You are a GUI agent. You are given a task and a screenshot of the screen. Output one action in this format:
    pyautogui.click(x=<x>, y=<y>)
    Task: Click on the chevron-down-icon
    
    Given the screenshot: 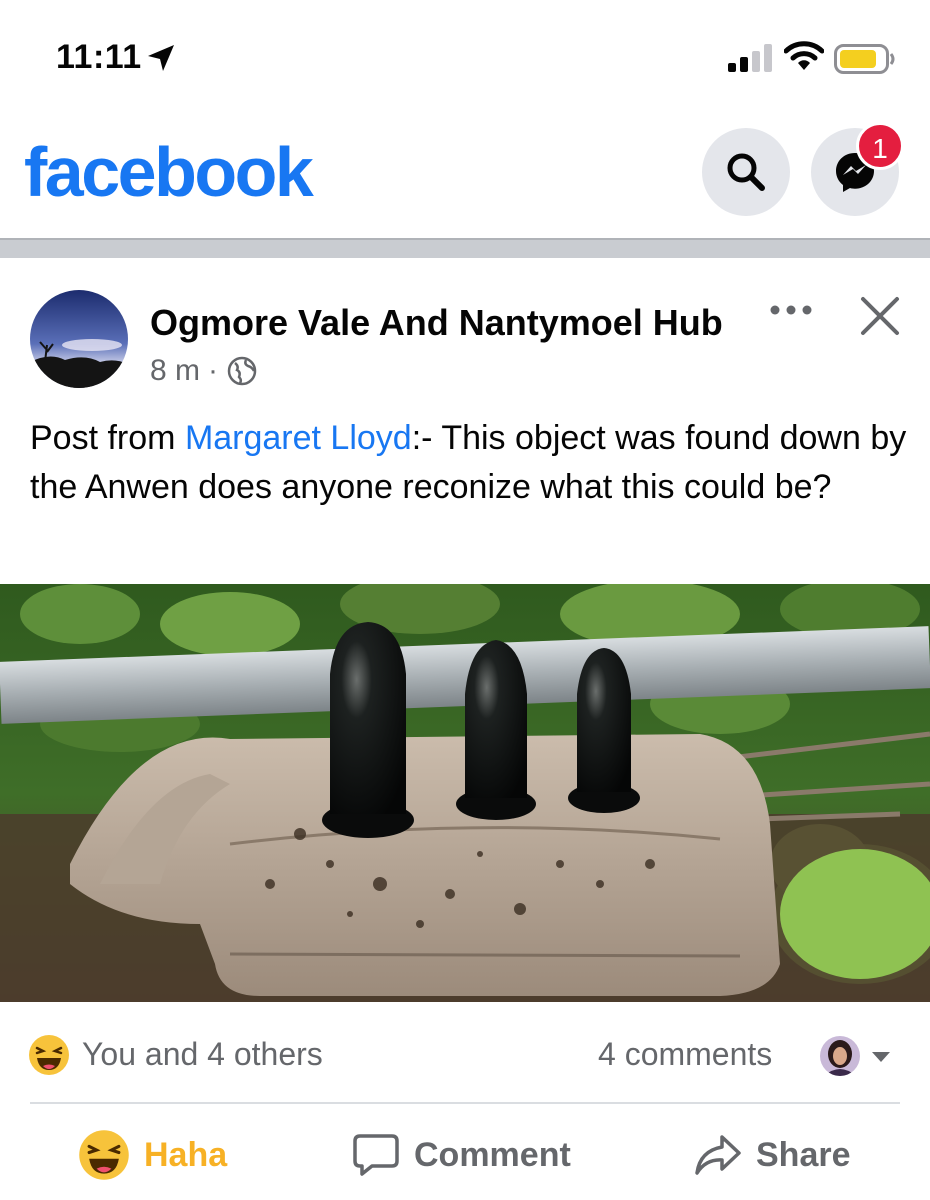 What is the action you would take?
    pyautogui.click(x=881, y=1057)
    